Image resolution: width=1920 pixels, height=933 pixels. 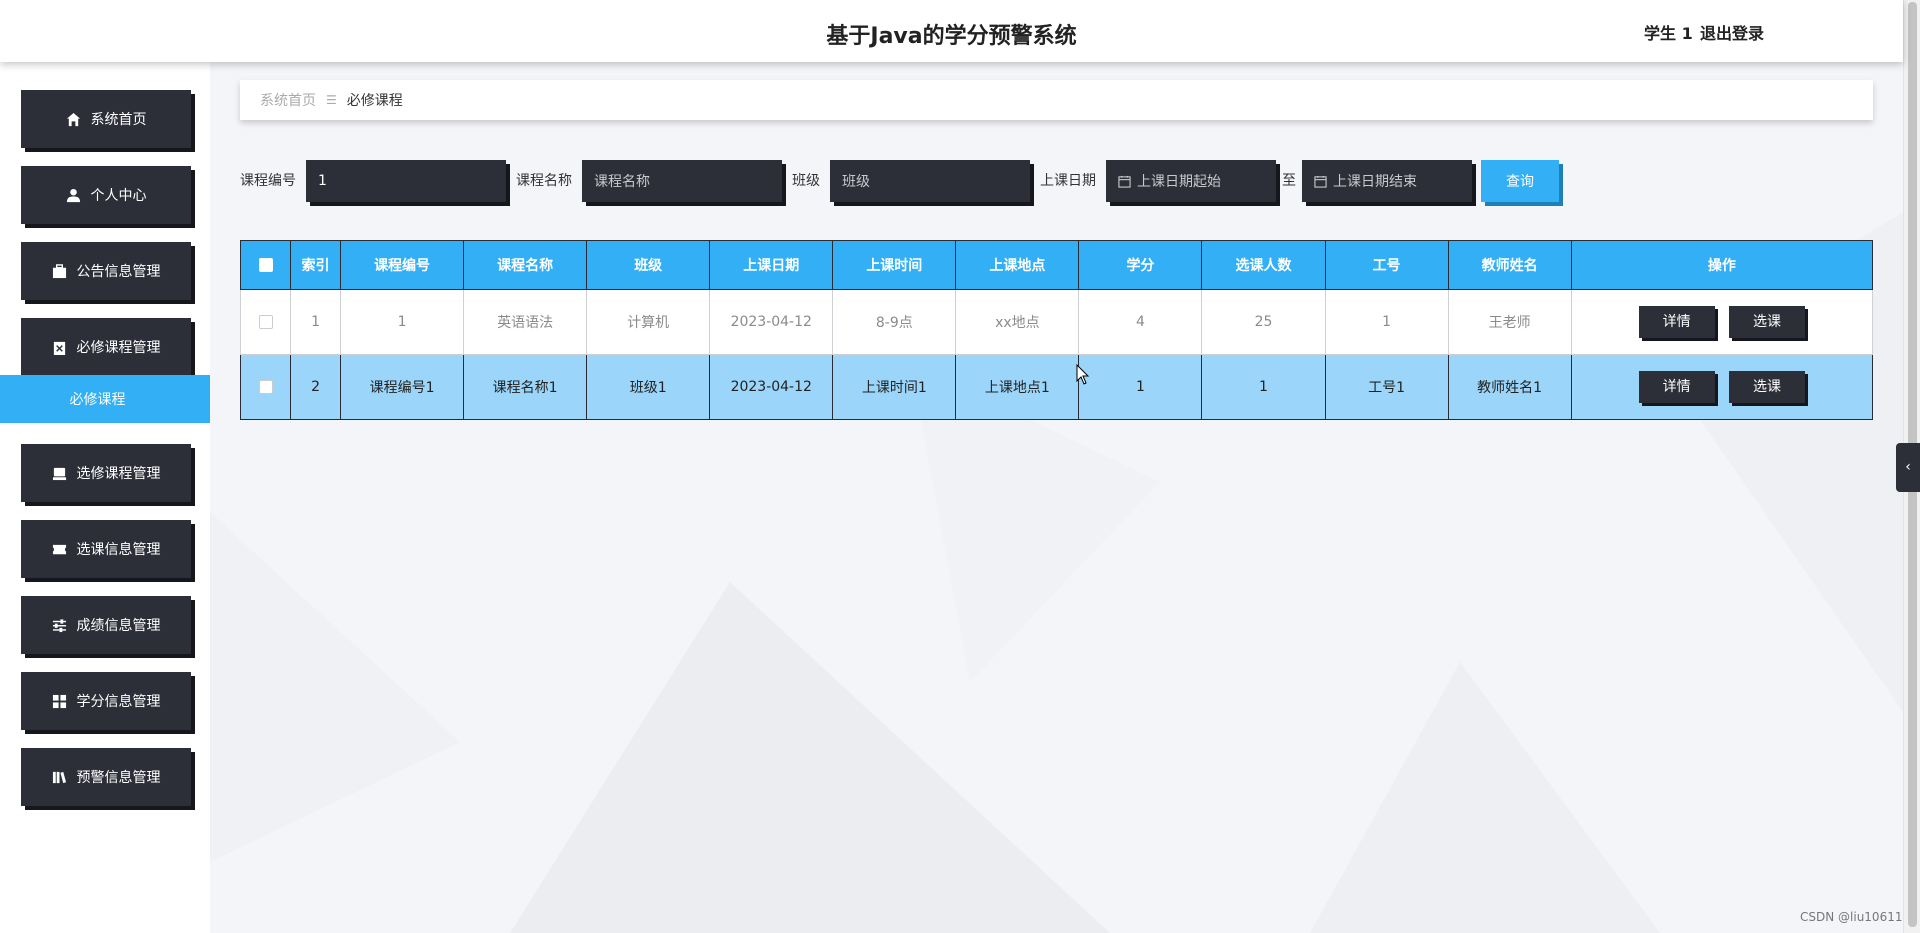 What do you see at coordinates (951, 31) in the screenshot?
I see `top-header: 基于Java的学分预警系统 学生 1 退出登录` at bounding box center [951, 31].